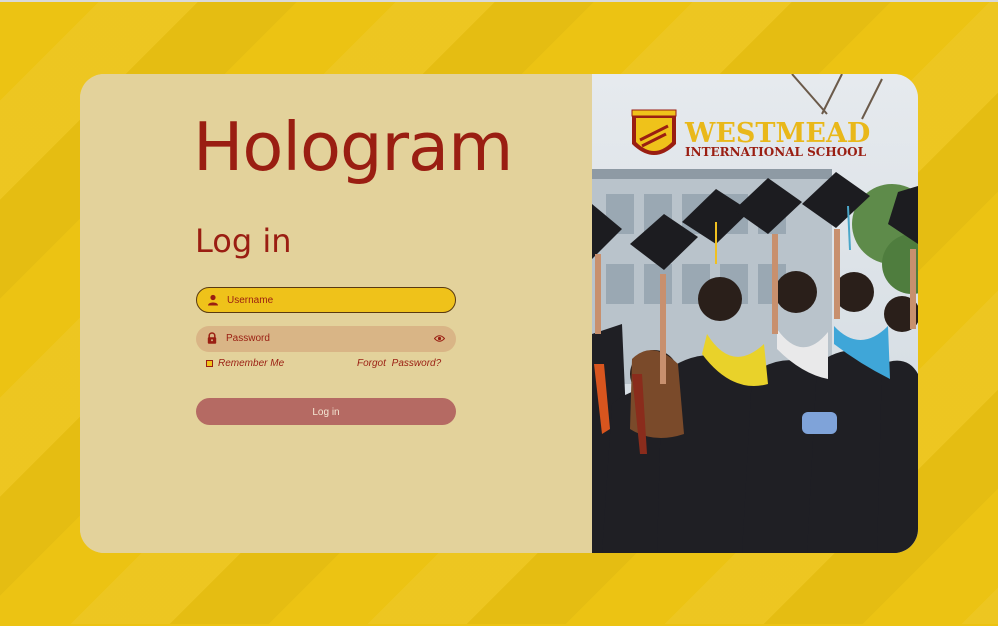 This screenshot has width=998, height=626. Describe the element at coordinates (776, 152) in the screenshot. I see `school-name-line2: INTERNATIONAL SCHOOL` at that location.